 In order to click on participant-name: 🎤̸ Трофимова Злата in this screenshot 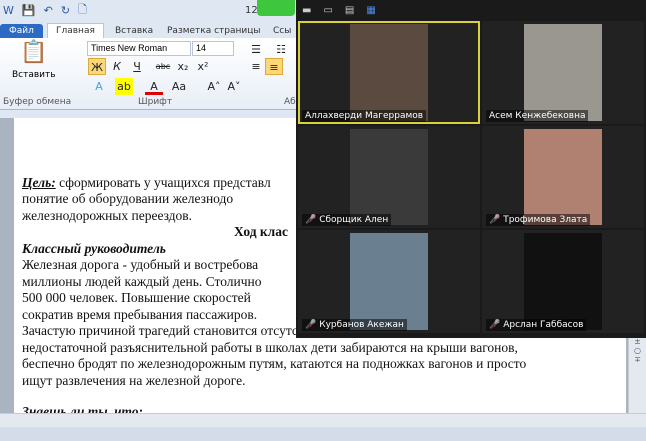, I will do `click(538, 220)`.